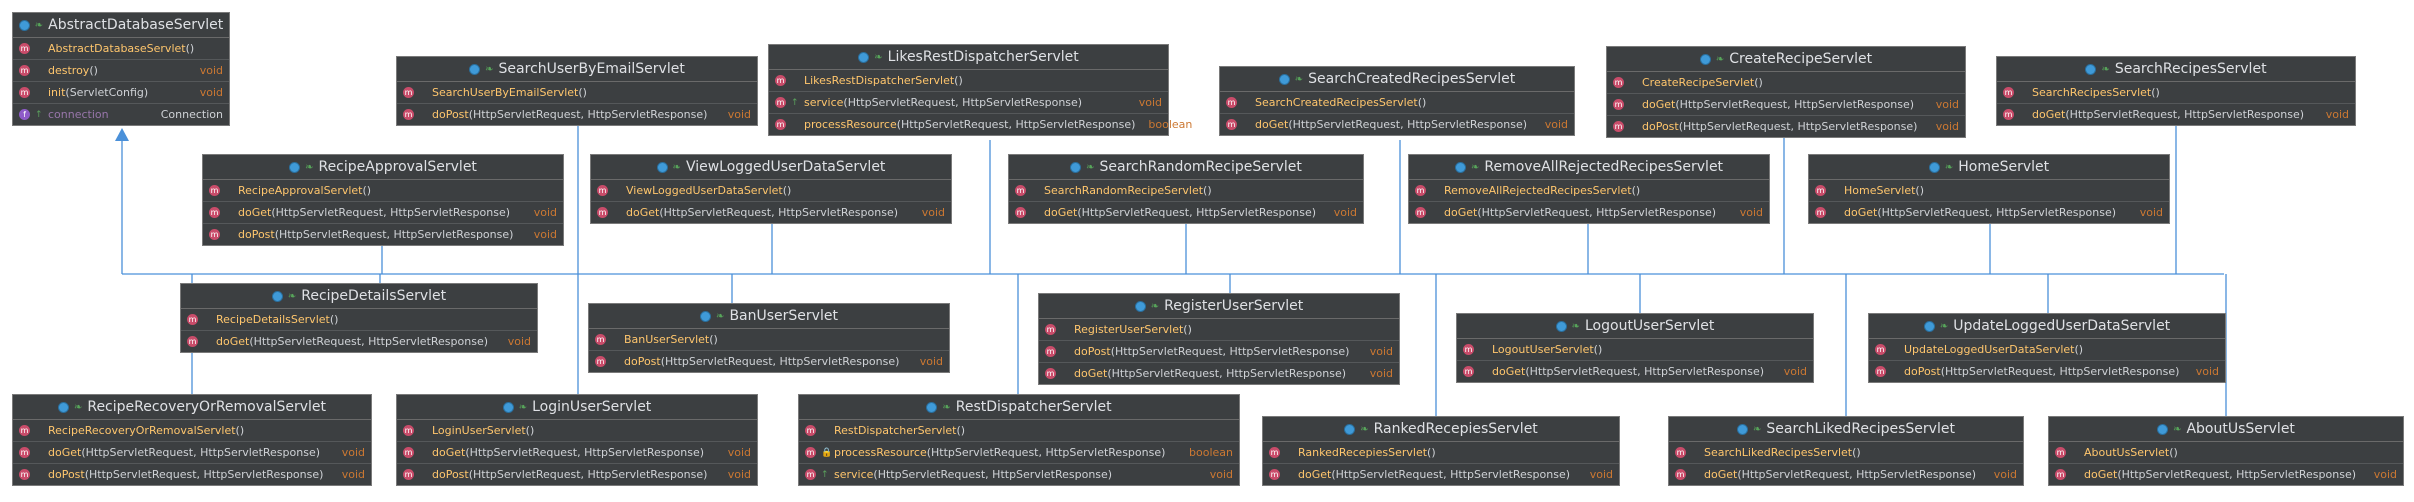 The height and width of the screenshot is (502, 2414). I want to click on method-row: m RemoveAllRejectedRecipesServlet(), so click(1589, 190).